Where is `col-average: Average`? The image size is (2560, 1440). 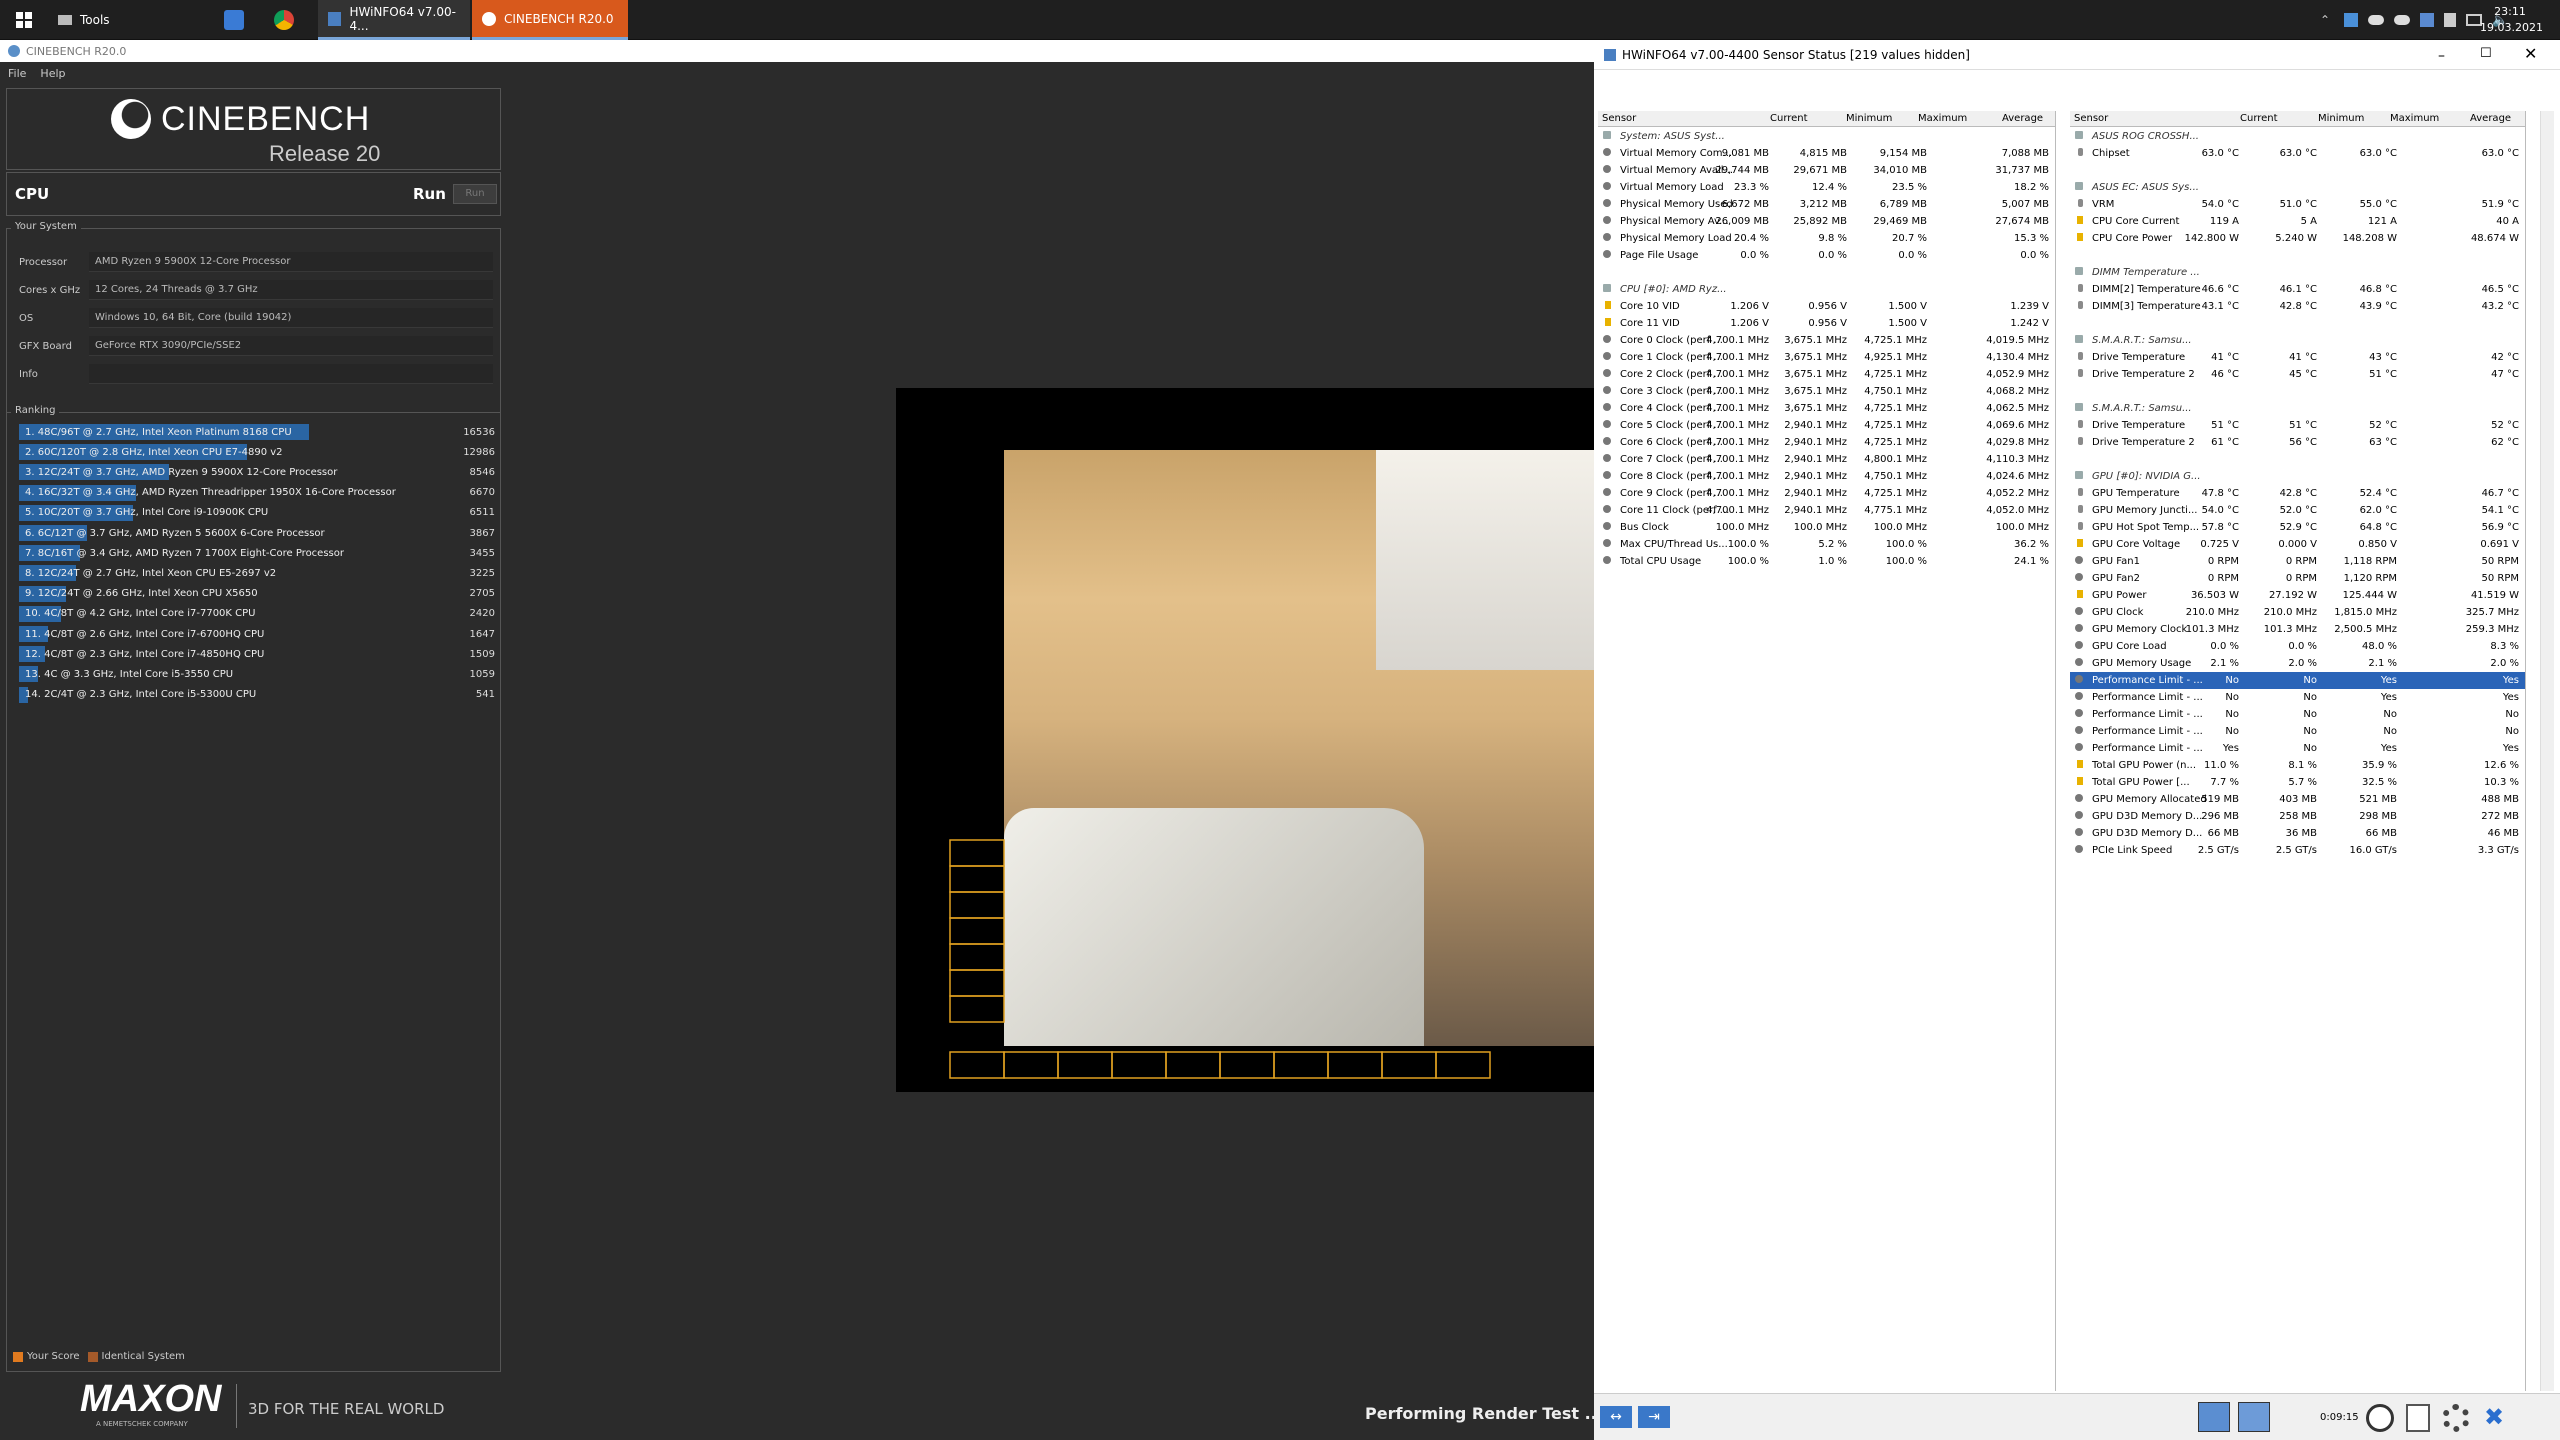 col-average: Average is located at coordinates (2022, 118).